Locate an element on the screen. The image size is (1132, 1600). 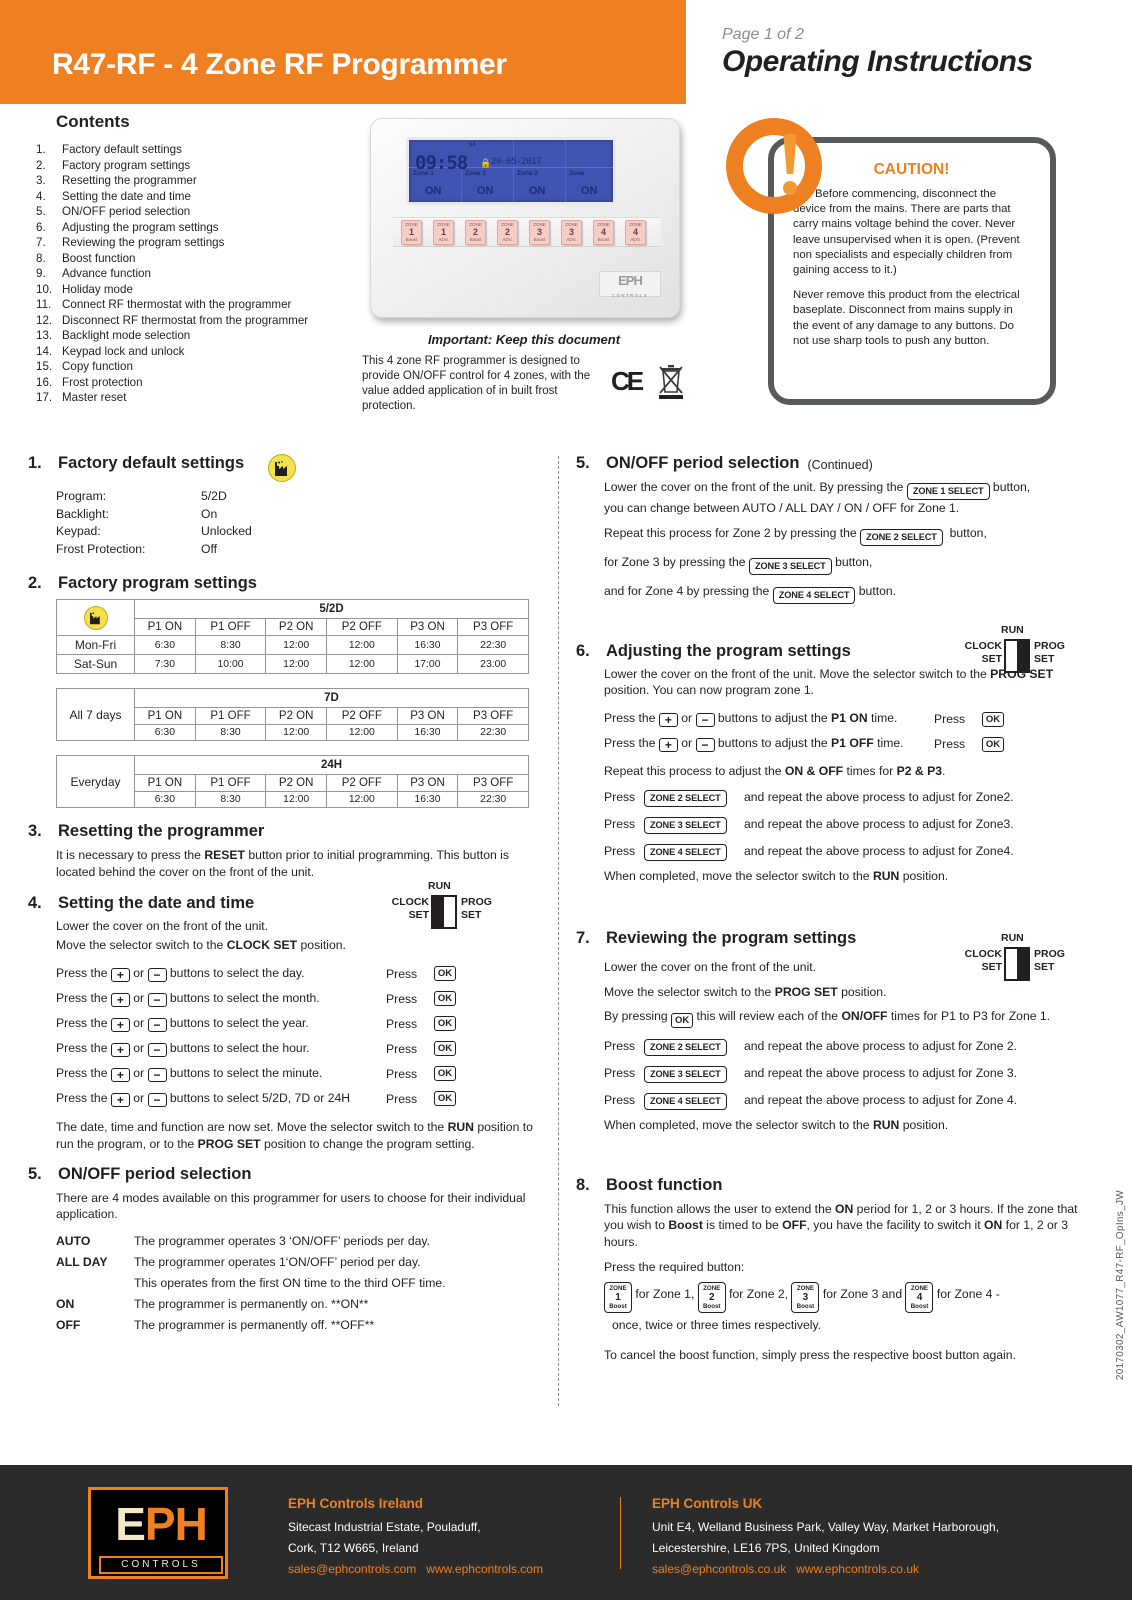
device-key-zone-2-boost: ZONE 2 Boost is located at coordinates (475, 232).